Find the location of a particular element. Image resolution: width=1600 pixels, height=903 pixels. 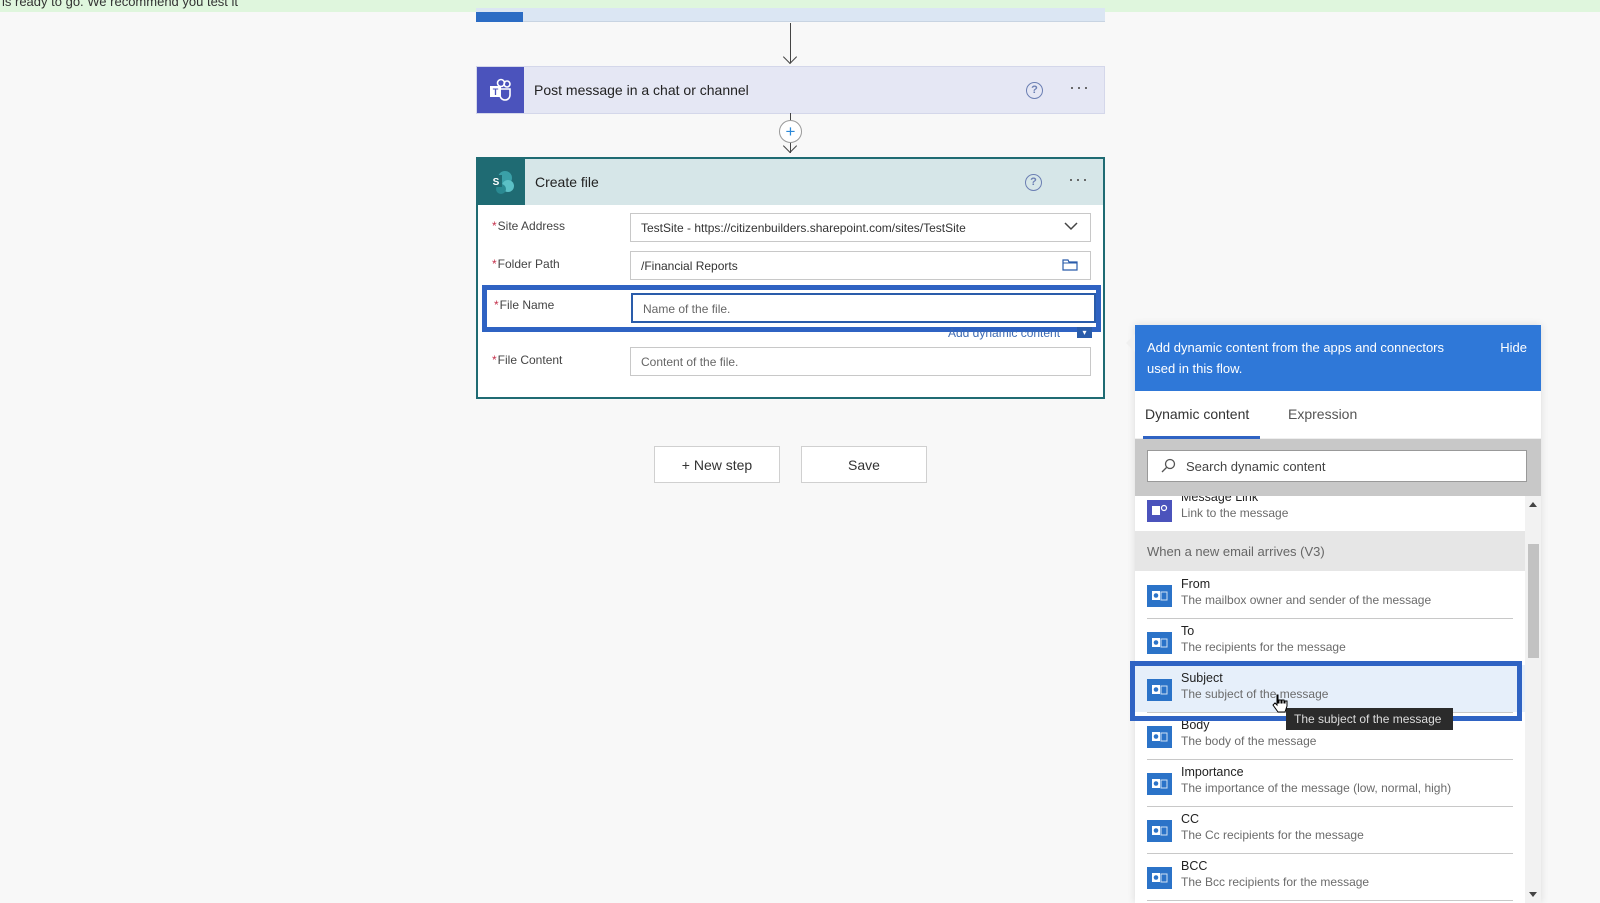

file-name-input: Name of the file. is located at coordinates (863, 308).